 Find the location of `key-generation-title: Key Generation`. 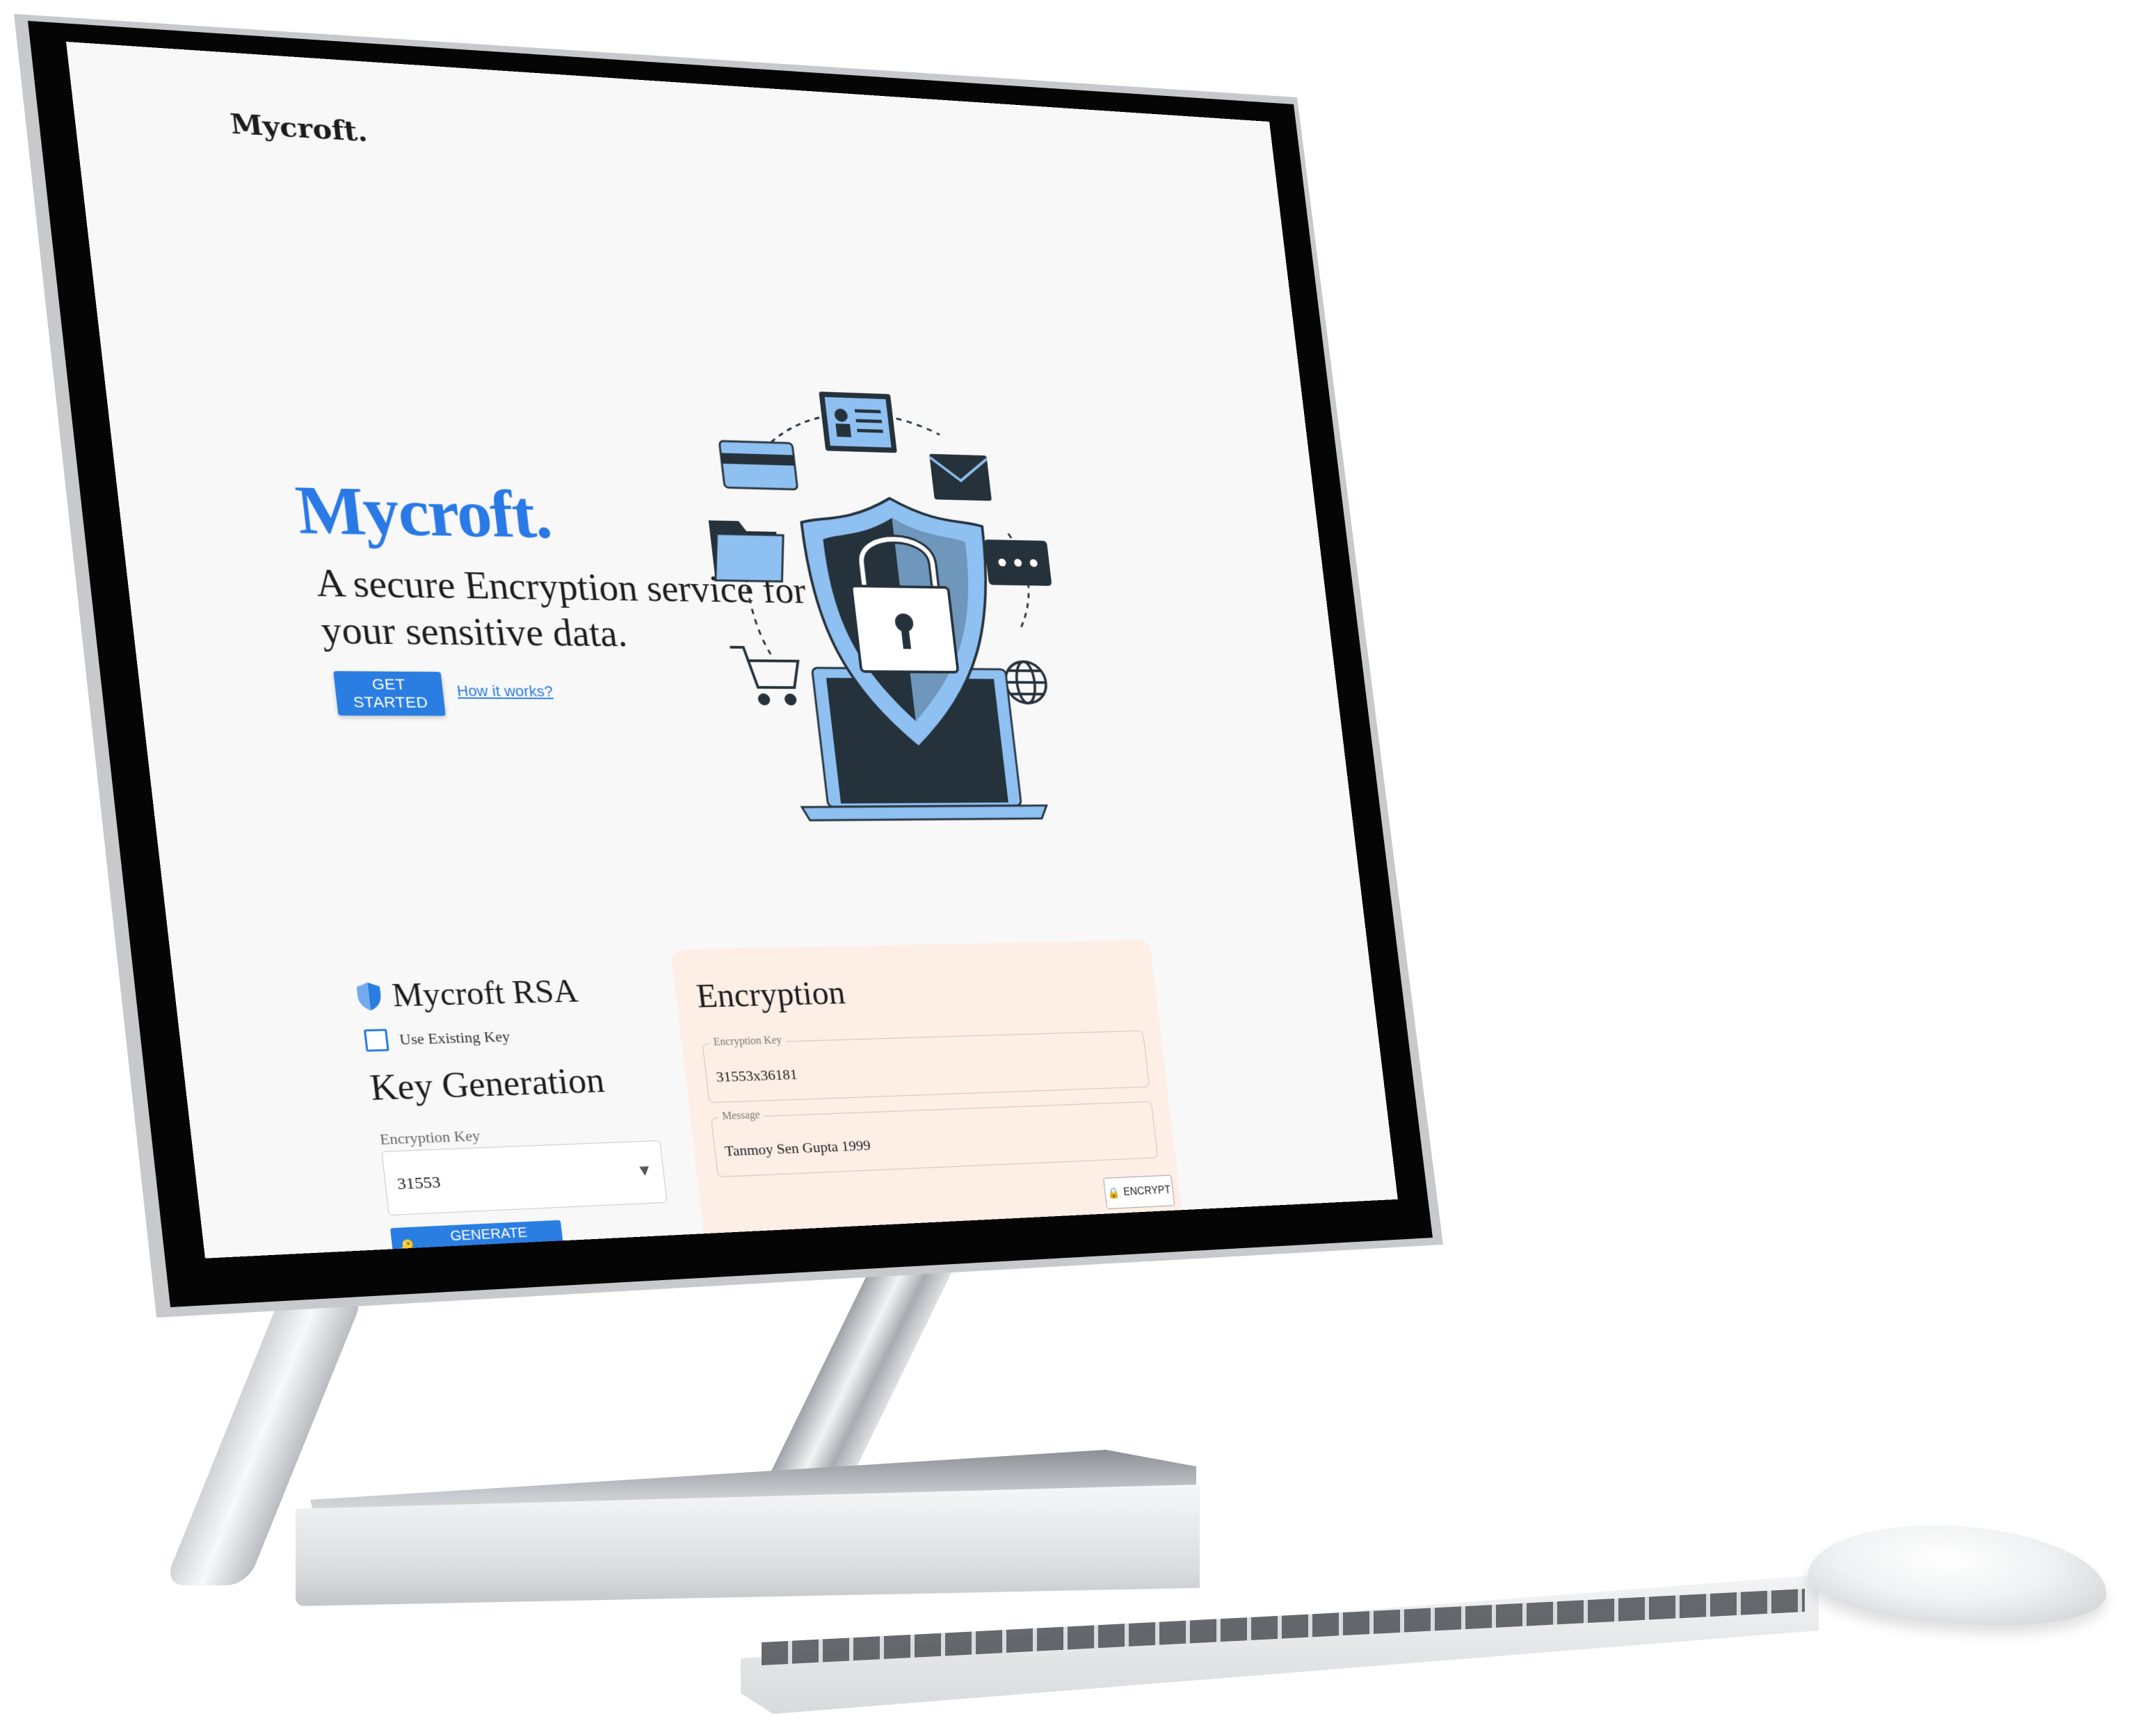

key-generation-title: Key Generation is located at coordinates (487, 1084).